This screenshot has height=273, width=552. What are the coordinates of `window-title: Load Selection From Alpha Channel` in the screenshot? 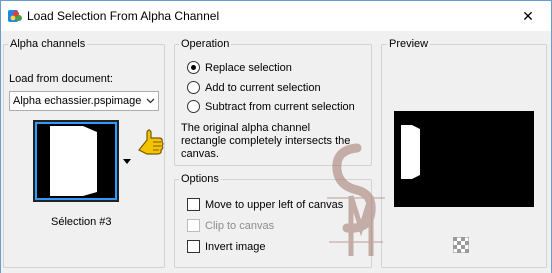 It's located at (123, 16).